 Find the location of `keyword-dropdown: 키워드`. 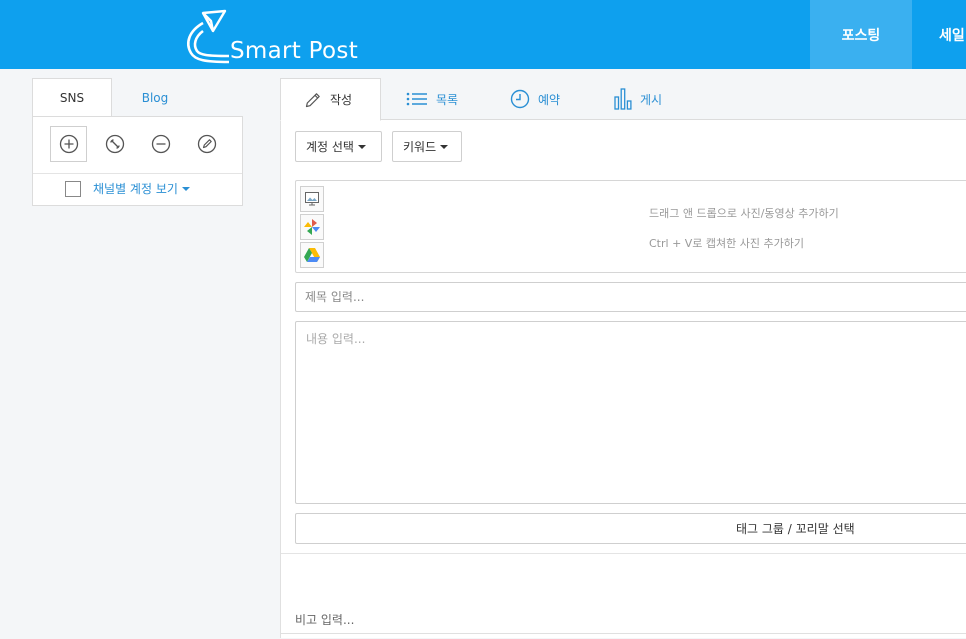

keyword-dropdown: 키워드 is located at coordinates (427, 146).